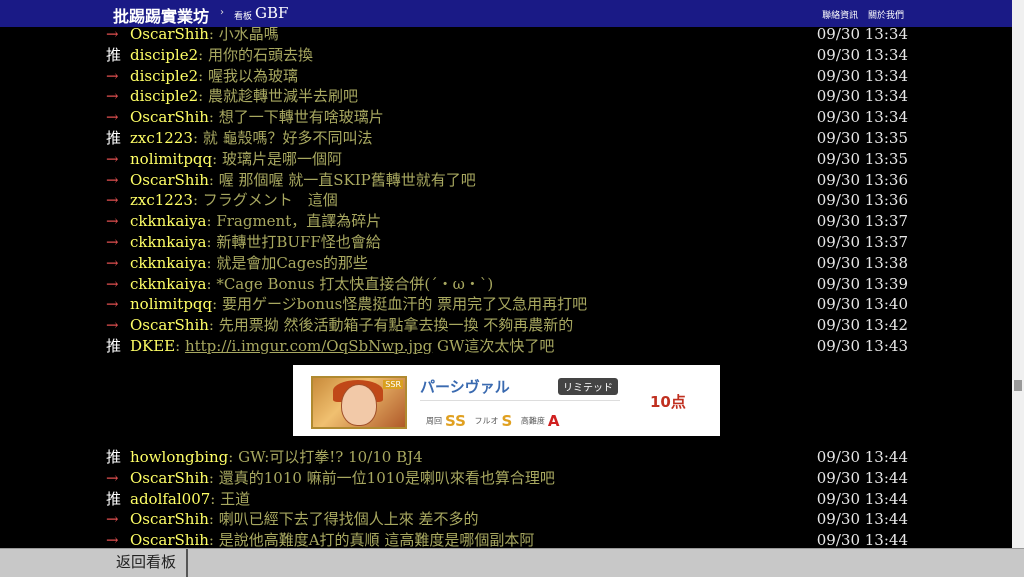 This screenshot has width=1024, height=577. I want to click on comment-row: → ckknkaiya: 新轉世打BUFF怪也會給 09/30 13:37, so click(507, 242).